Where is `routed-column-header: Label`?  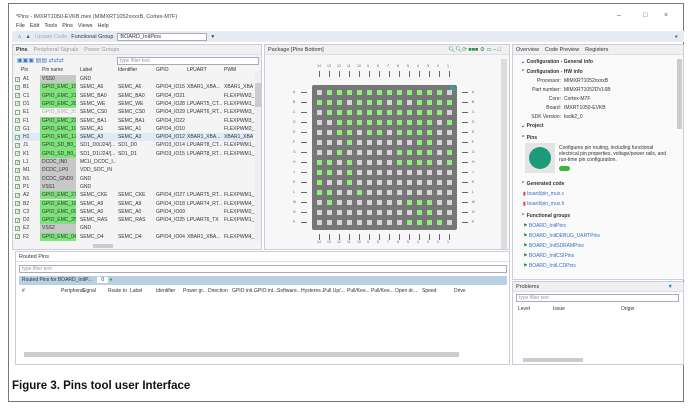
routed-column-header: Label is located at coordinates (136, 291).